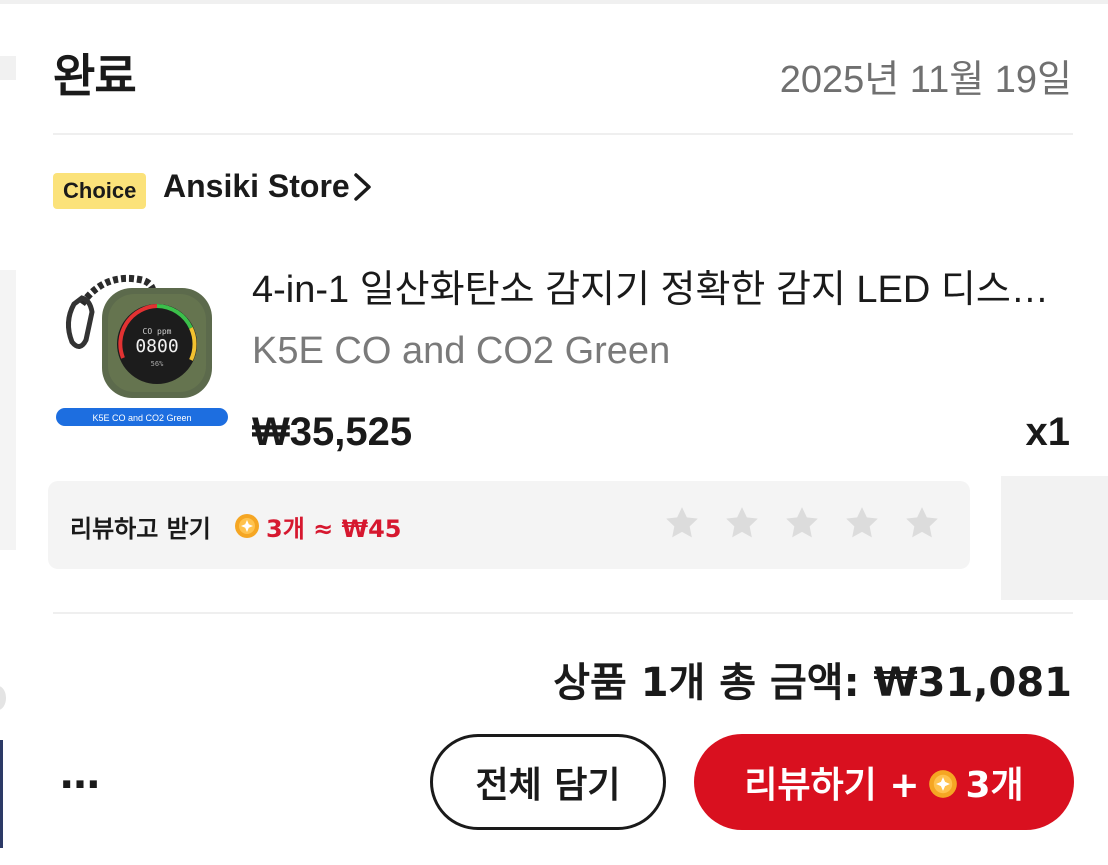 The width and height of the screenshot is (1108, 865). I want to click on store-name: Ansiki Store, so click(256, 186).